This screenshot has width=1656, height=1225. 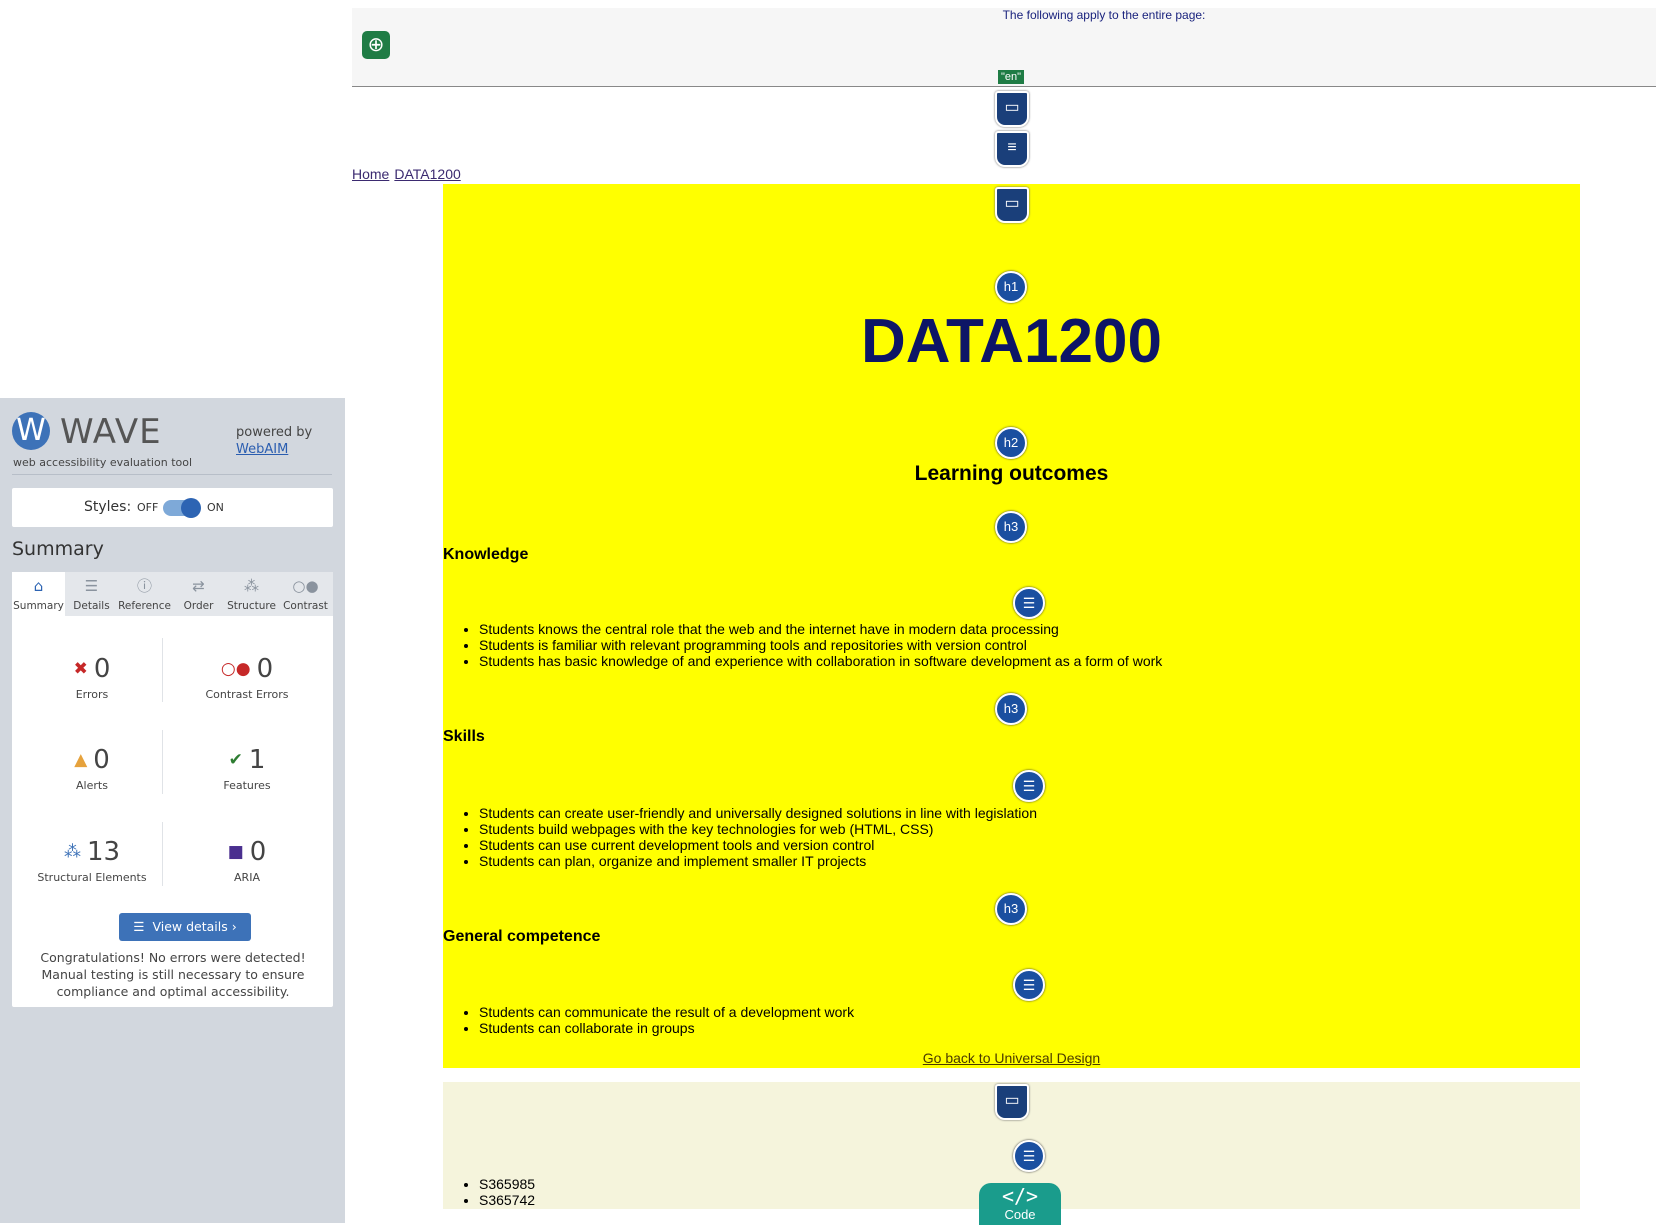 I want to click on knowledge-heading: Knowledge, so click(x=486, y=554).